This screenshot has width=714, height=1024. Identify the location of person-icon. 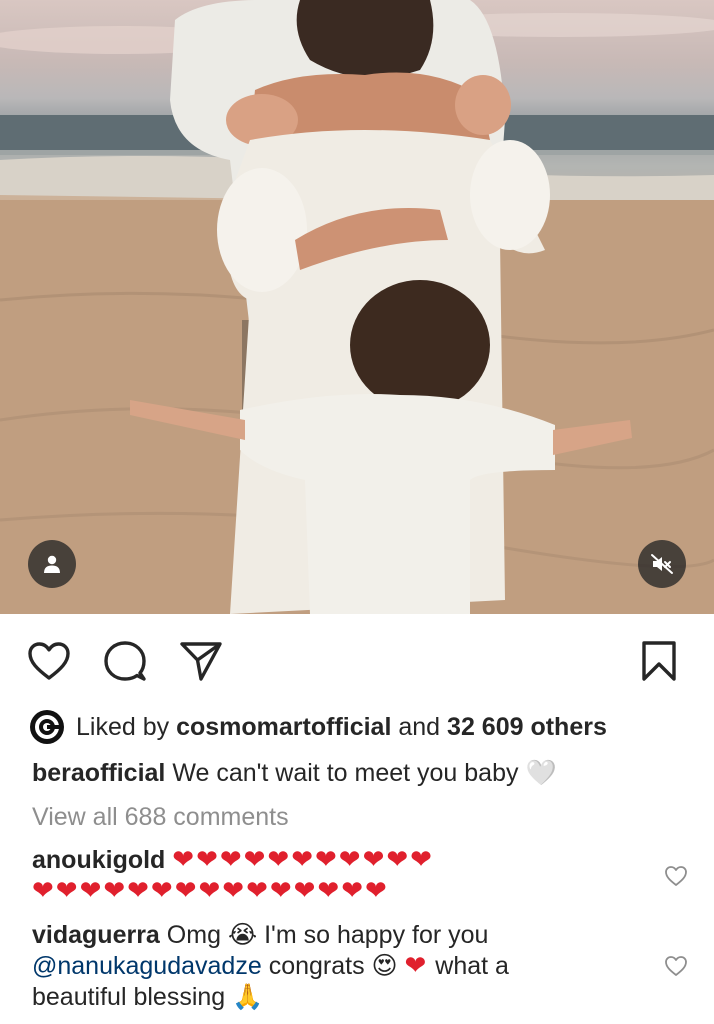
(52, 564).